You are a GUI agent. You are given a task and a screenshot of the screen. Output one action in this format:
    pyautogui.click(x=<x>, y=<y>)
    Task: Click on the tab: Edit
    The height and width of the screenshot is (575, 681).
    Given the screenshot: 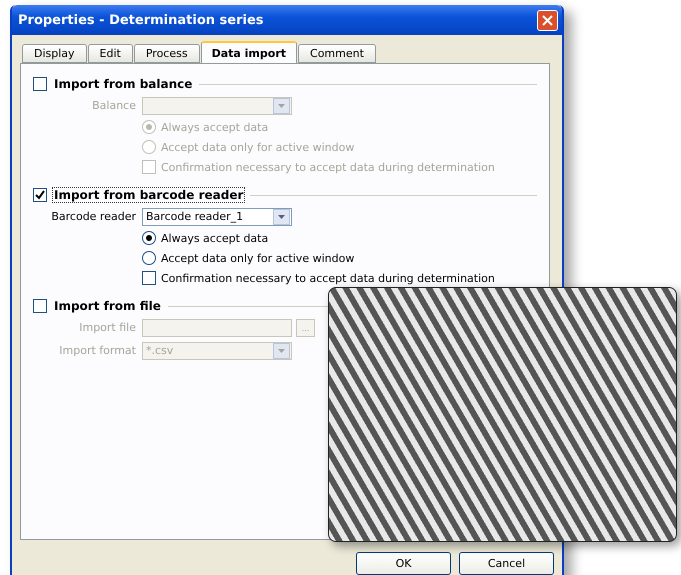 What is the action you would take?
    pyautogui.click(x=110, y=53)
    